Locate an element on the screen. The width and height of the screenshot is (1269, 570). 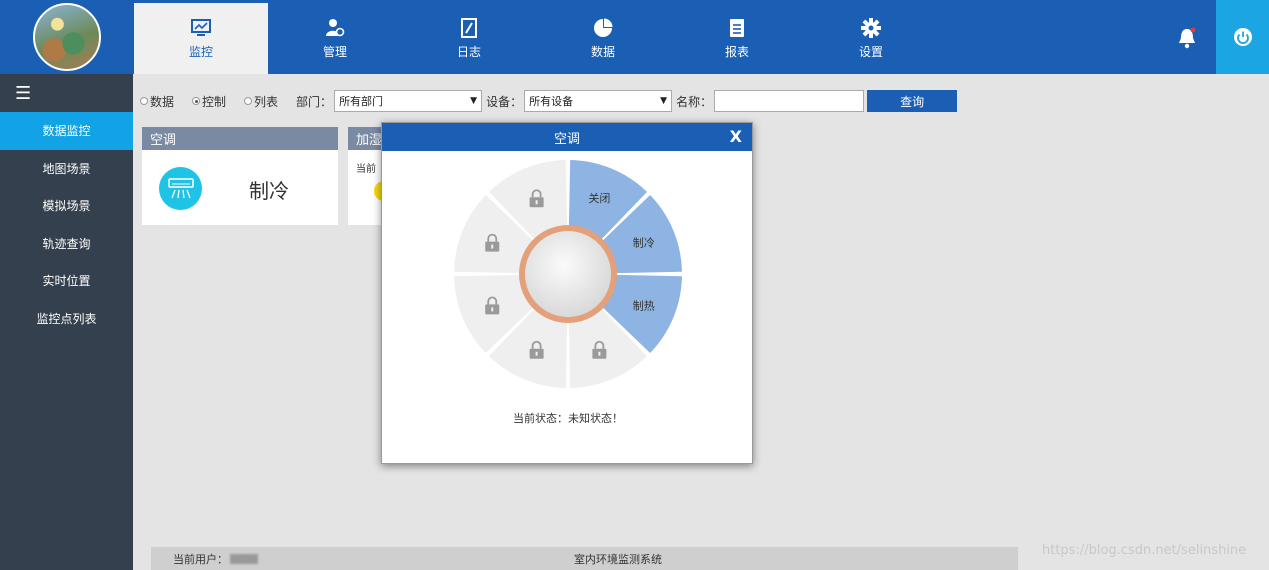
radio-control: 控制 is located at coordinates (209, 101).